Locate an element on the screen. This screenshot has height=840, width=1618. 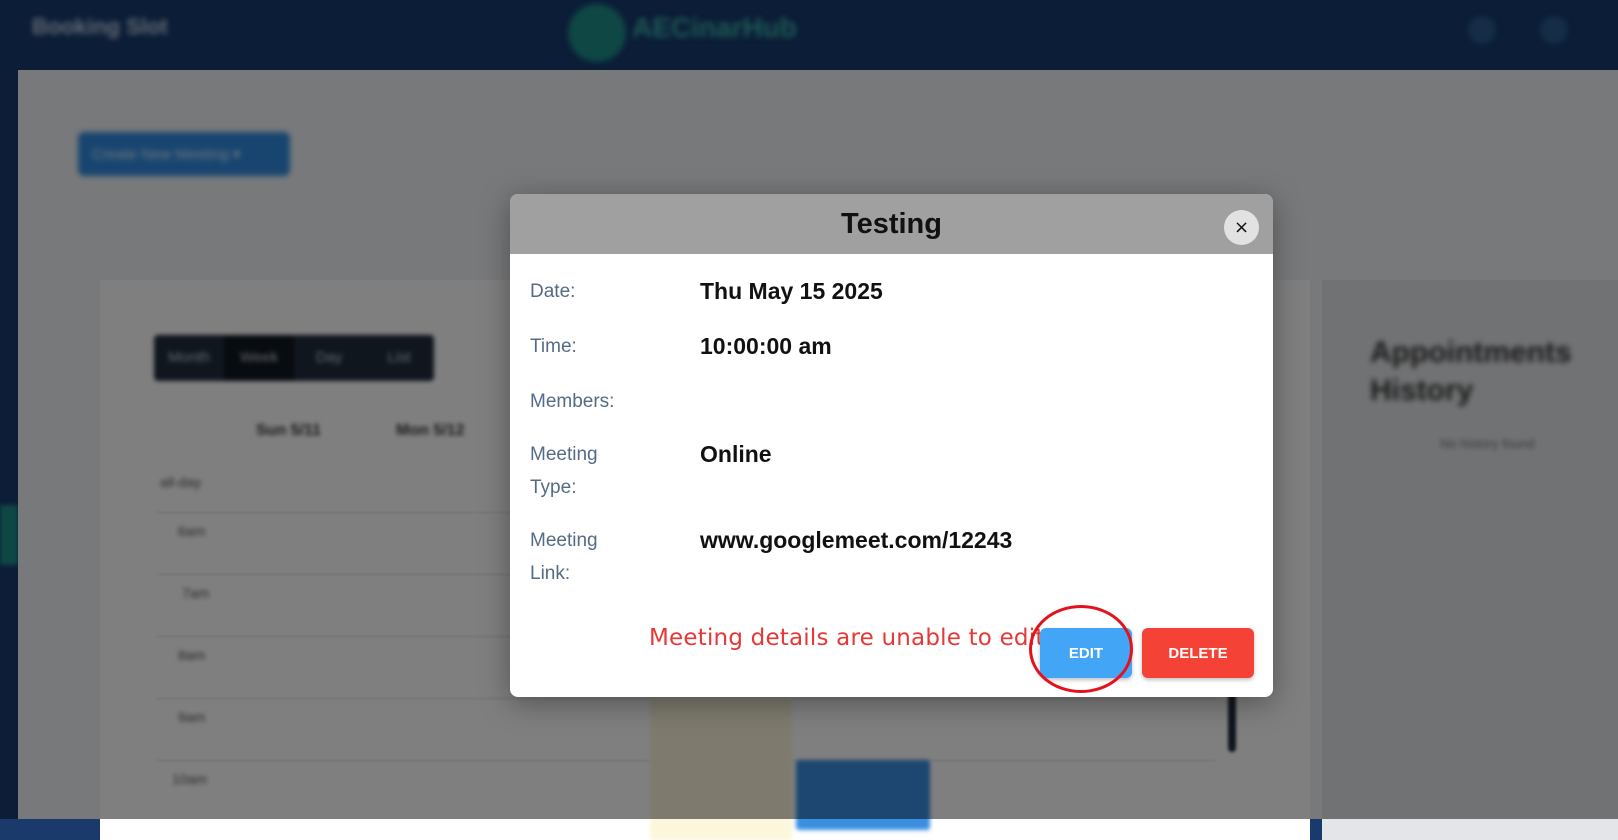
meeting-type-label-line: Type: is located at coordinates (553, 487).